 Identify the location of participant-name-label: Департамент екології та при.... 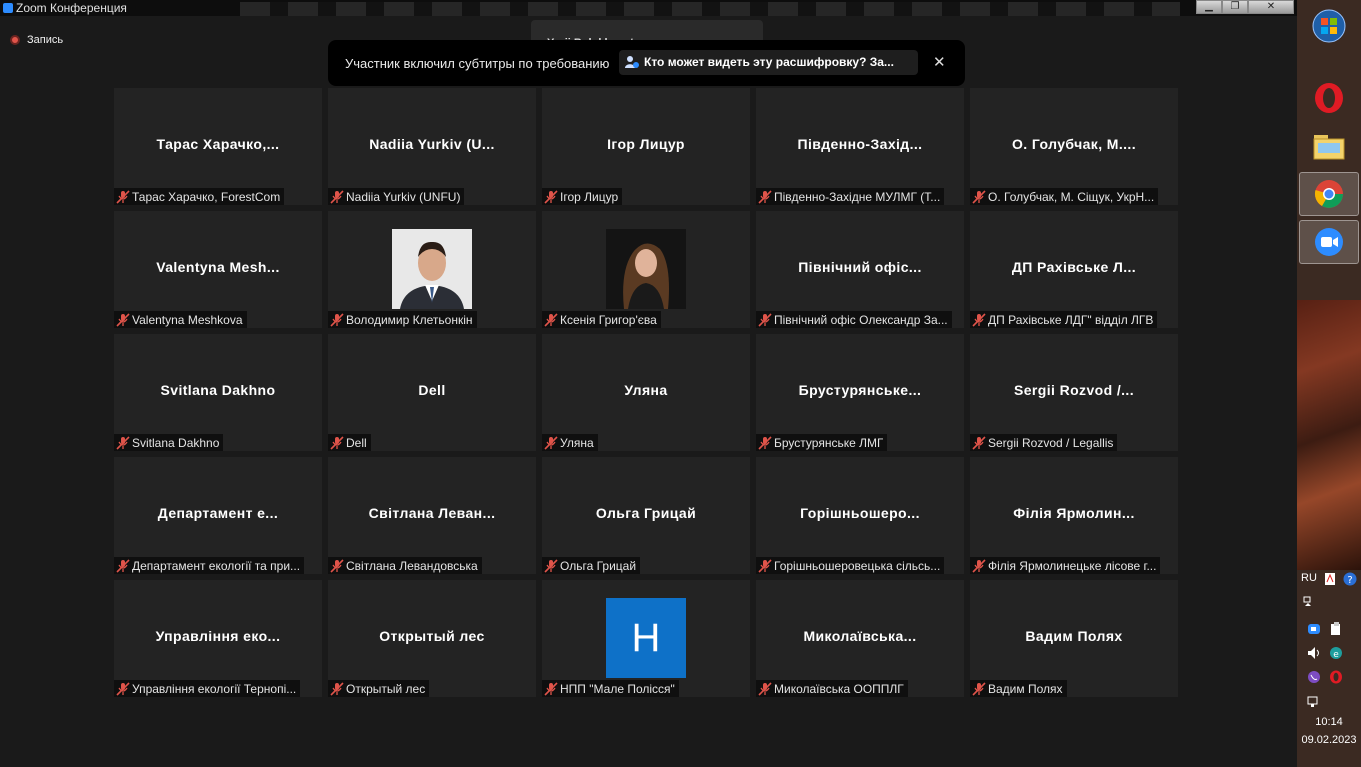
(216, 565).